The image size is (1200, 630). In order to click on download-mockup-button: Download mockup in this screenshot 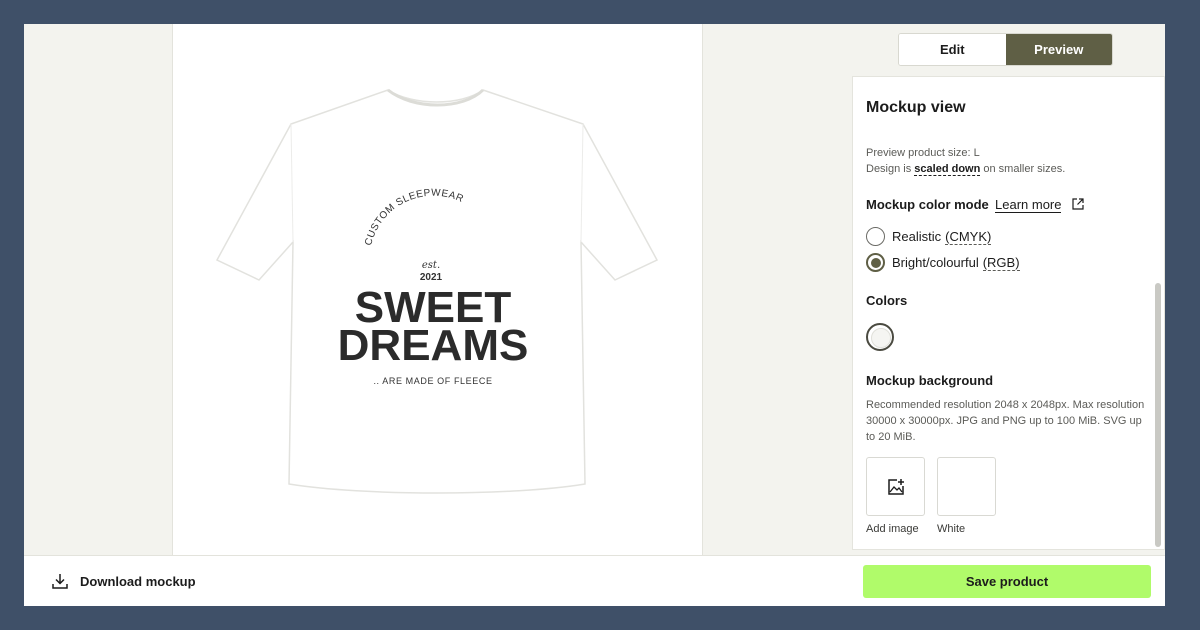, I will do `click(124, 581)`.